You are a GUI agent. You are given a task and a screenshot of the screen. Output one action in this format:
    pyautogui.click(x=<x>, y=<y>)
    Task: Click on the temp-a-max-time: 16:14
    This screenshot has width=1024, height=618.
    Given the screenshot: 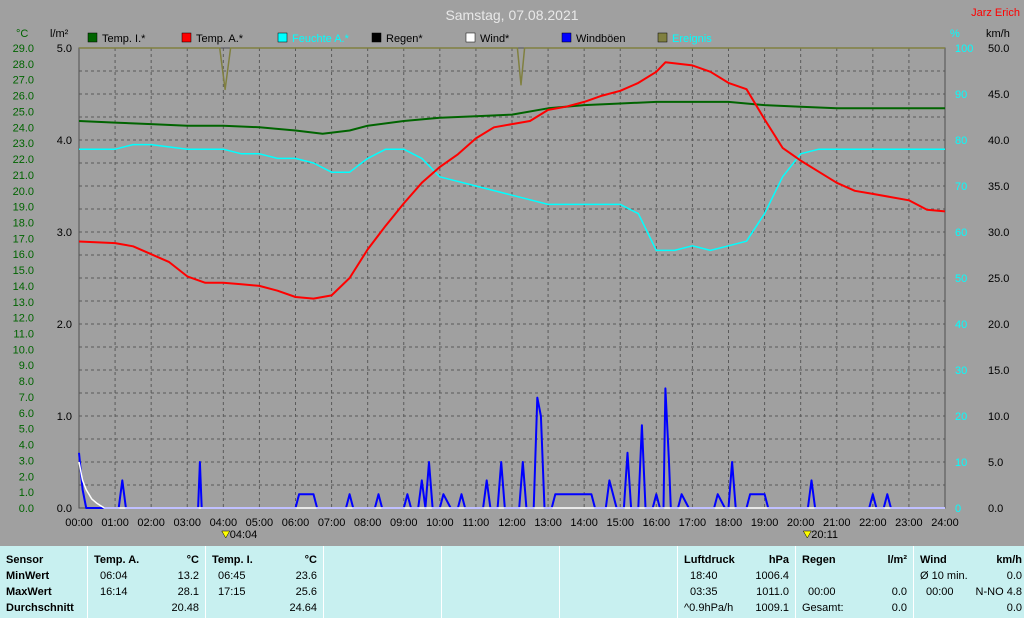 What is the action you would take?
    pyautogui.click(x=114, y=592)
    